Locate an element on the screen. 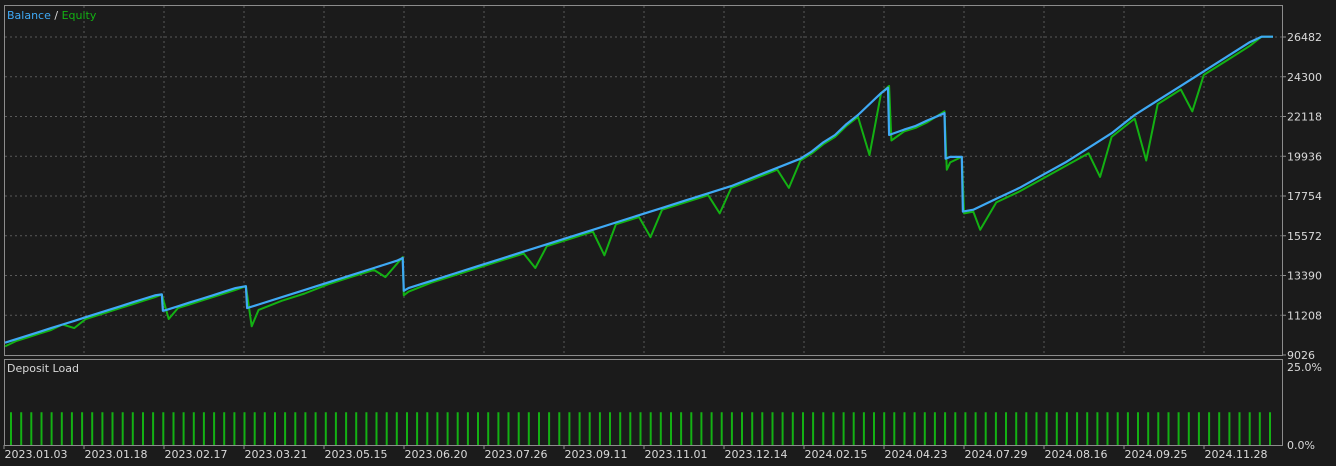  y-tick-label: 26482 is located at coordinates (1304, 37).